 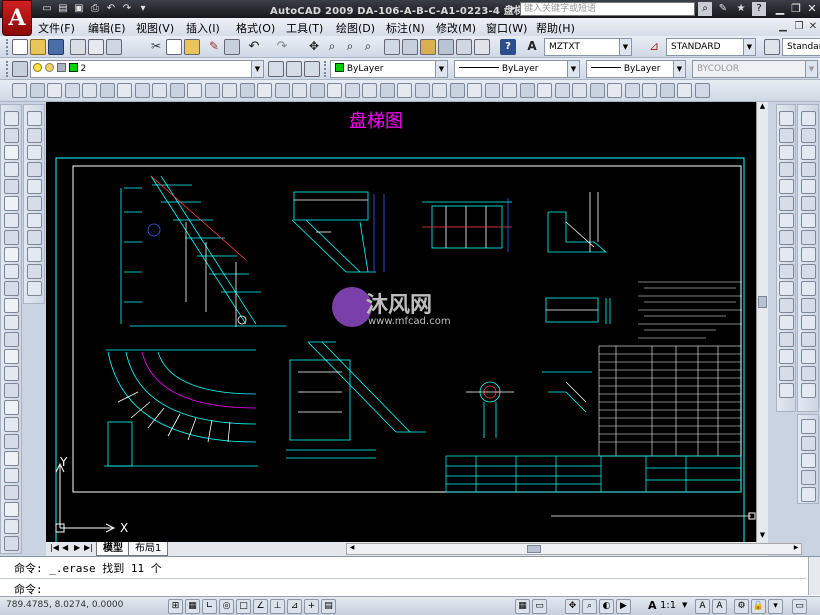 I want to click on zoom-previous-icon: ⌕, so click(x=368, y=47).